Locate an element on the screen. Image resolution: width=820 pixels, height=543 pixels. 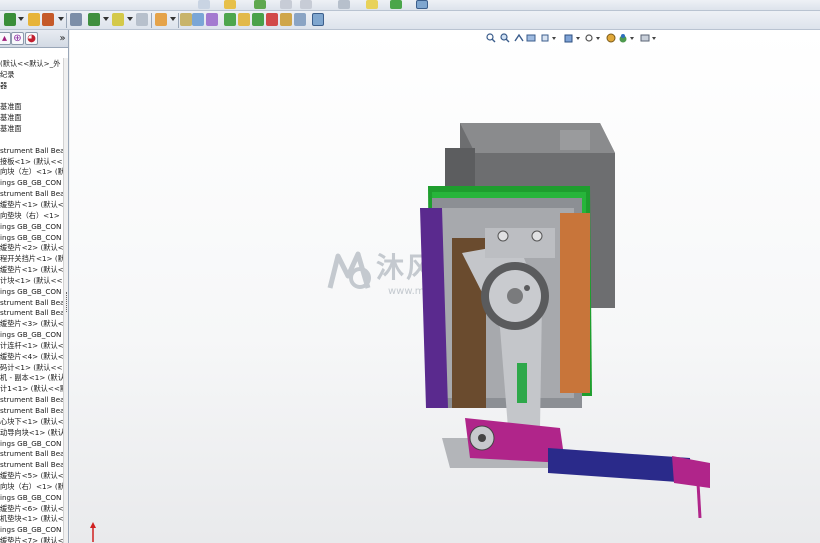
edit-appearance-icon is located at coordinates (611, 38).